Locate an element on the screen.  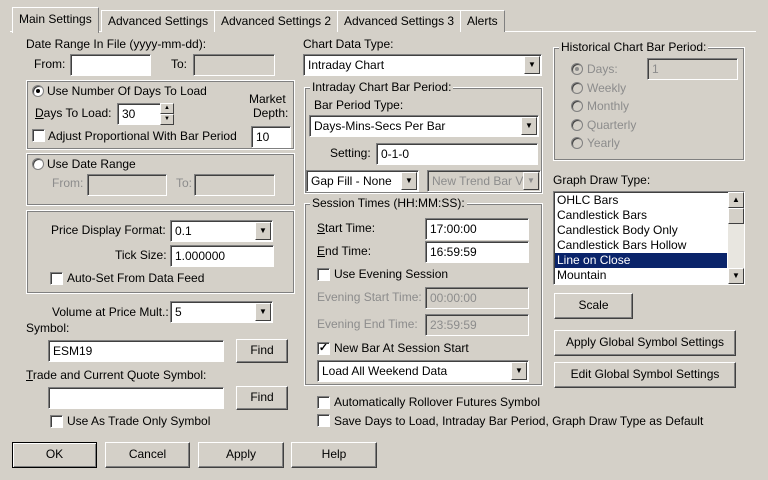
autoset-label: Auto-Set From Data Feed is located at coordinates (136, 278).